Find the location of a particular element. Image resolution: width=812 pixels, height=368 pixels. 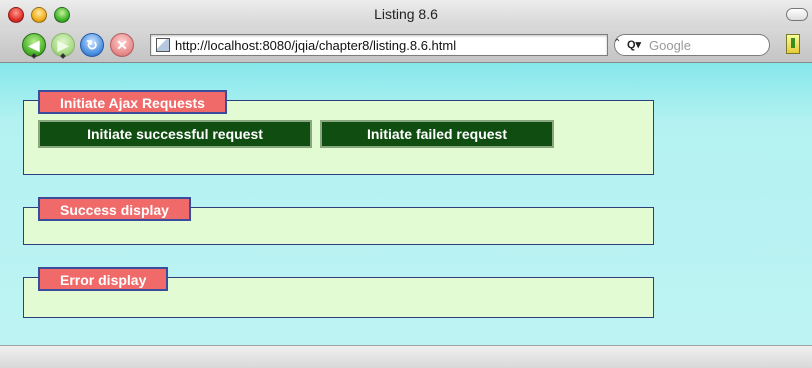

close-icon: ✕ is located at coordinates (122, 44).